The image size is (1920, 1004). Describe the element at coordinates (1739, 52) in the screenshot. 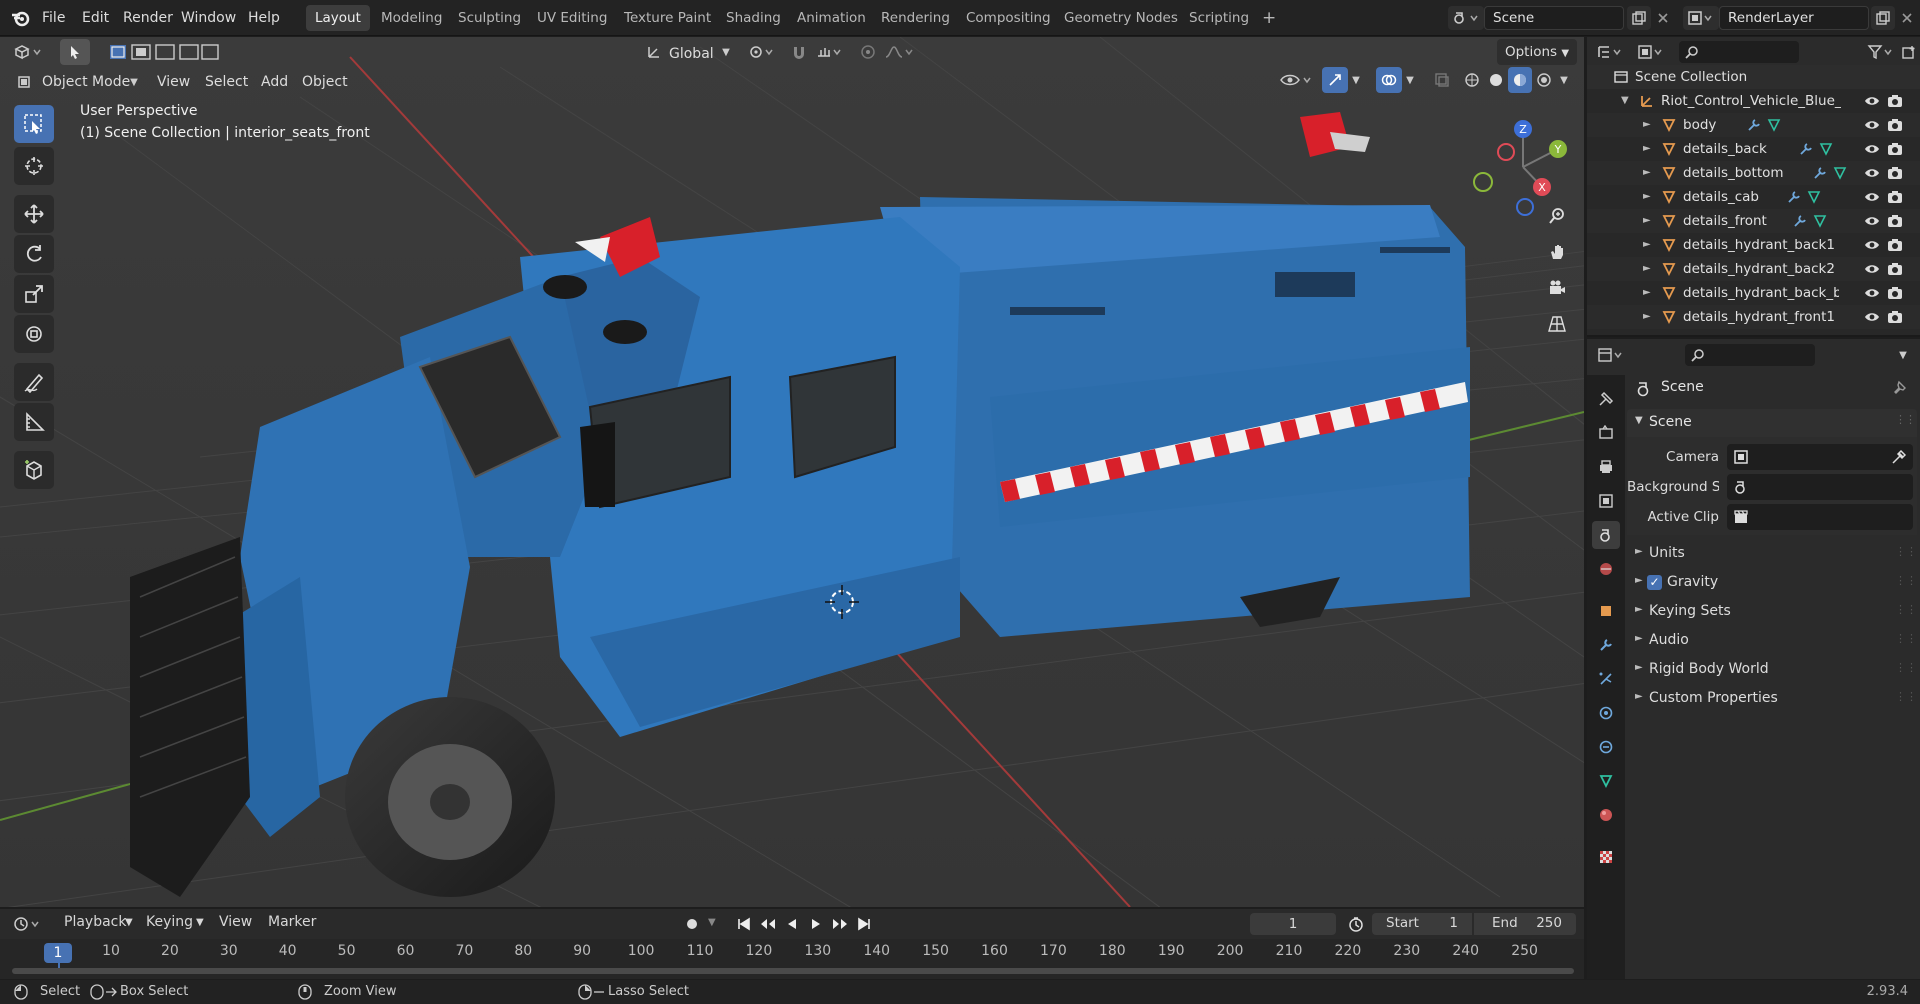

I see `outliner-search-input` at that location.